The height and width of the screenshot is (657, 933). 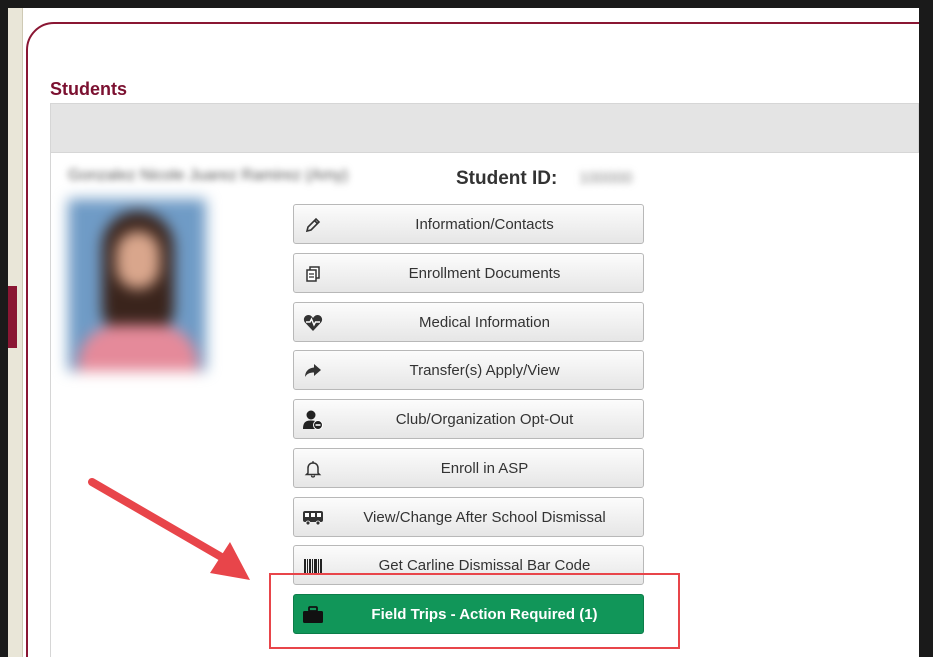 I want to click on student-id-label: Student ID:, so click(x=507, y=178).